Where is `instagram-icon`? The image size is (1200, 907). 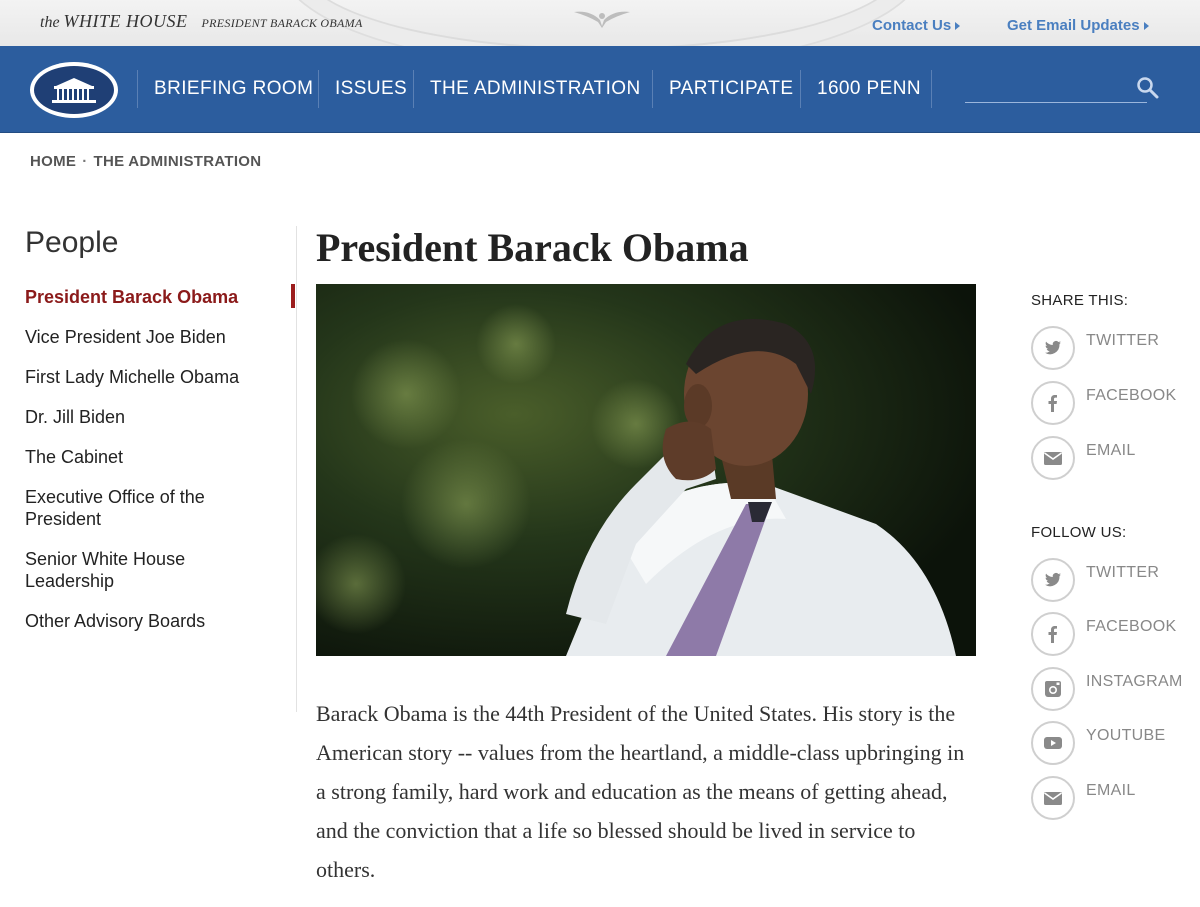
instagram-icon is located at coordinates (1053, 689).